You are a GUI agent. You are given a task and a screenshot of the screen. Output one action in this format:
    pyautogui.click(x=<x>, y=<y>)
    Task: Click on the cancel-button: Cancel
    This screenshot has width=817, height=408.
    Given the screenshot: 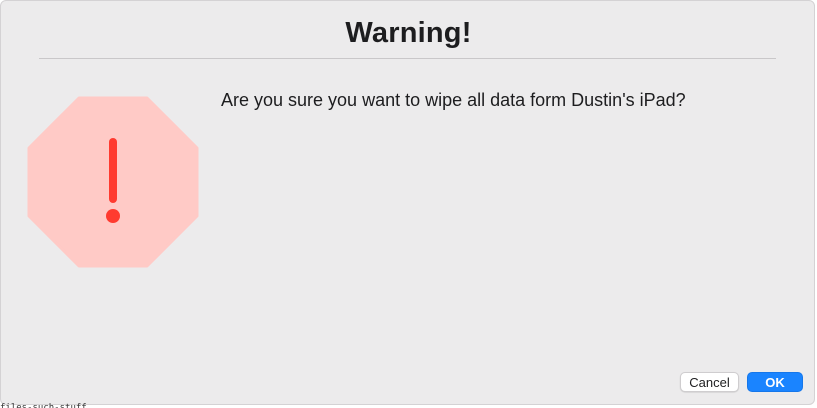 What is the action you would take?
    pyautogui.click(x=709, y=382)
    